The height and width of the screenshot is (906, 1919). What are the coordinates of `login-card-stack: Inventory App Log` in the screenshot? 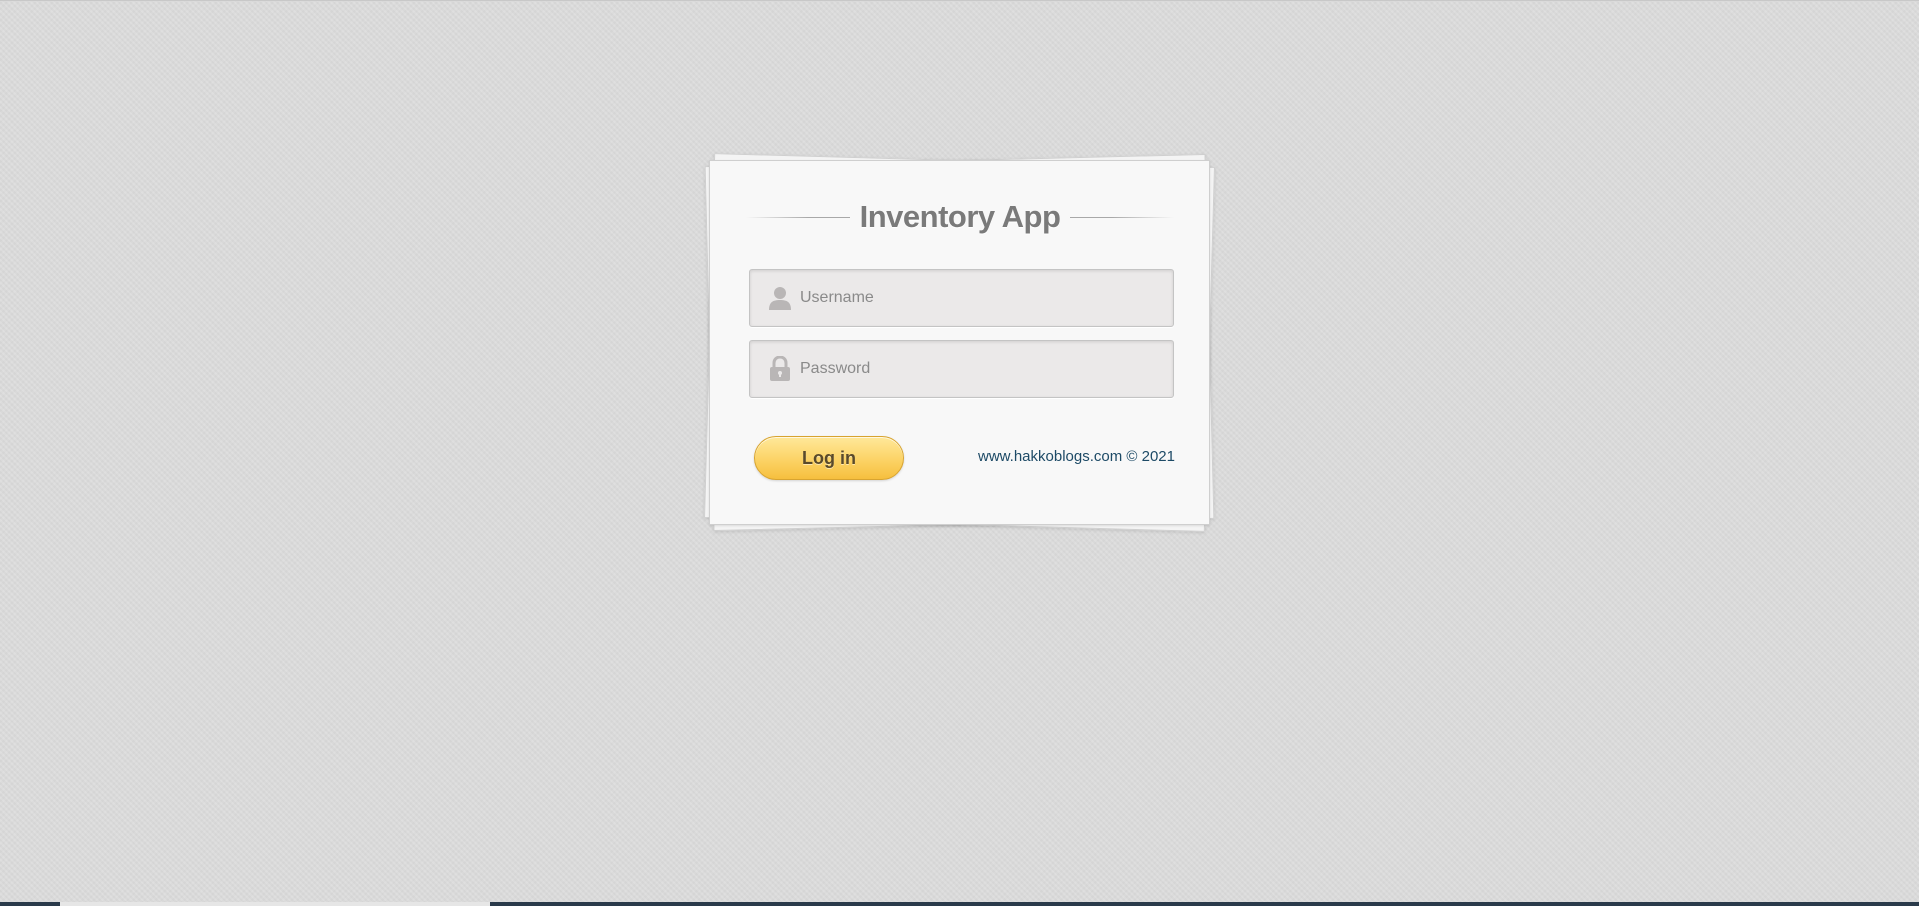 It's located at (959, 342).